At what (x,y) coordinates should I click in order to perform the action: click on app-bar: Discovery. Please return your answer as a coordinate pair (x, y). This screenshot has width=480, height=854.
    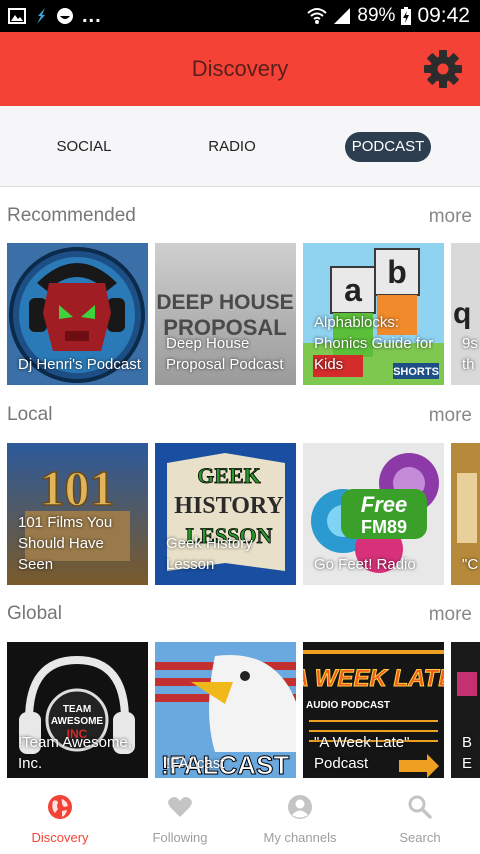
    Looking at the image, I should click on (240, 69).